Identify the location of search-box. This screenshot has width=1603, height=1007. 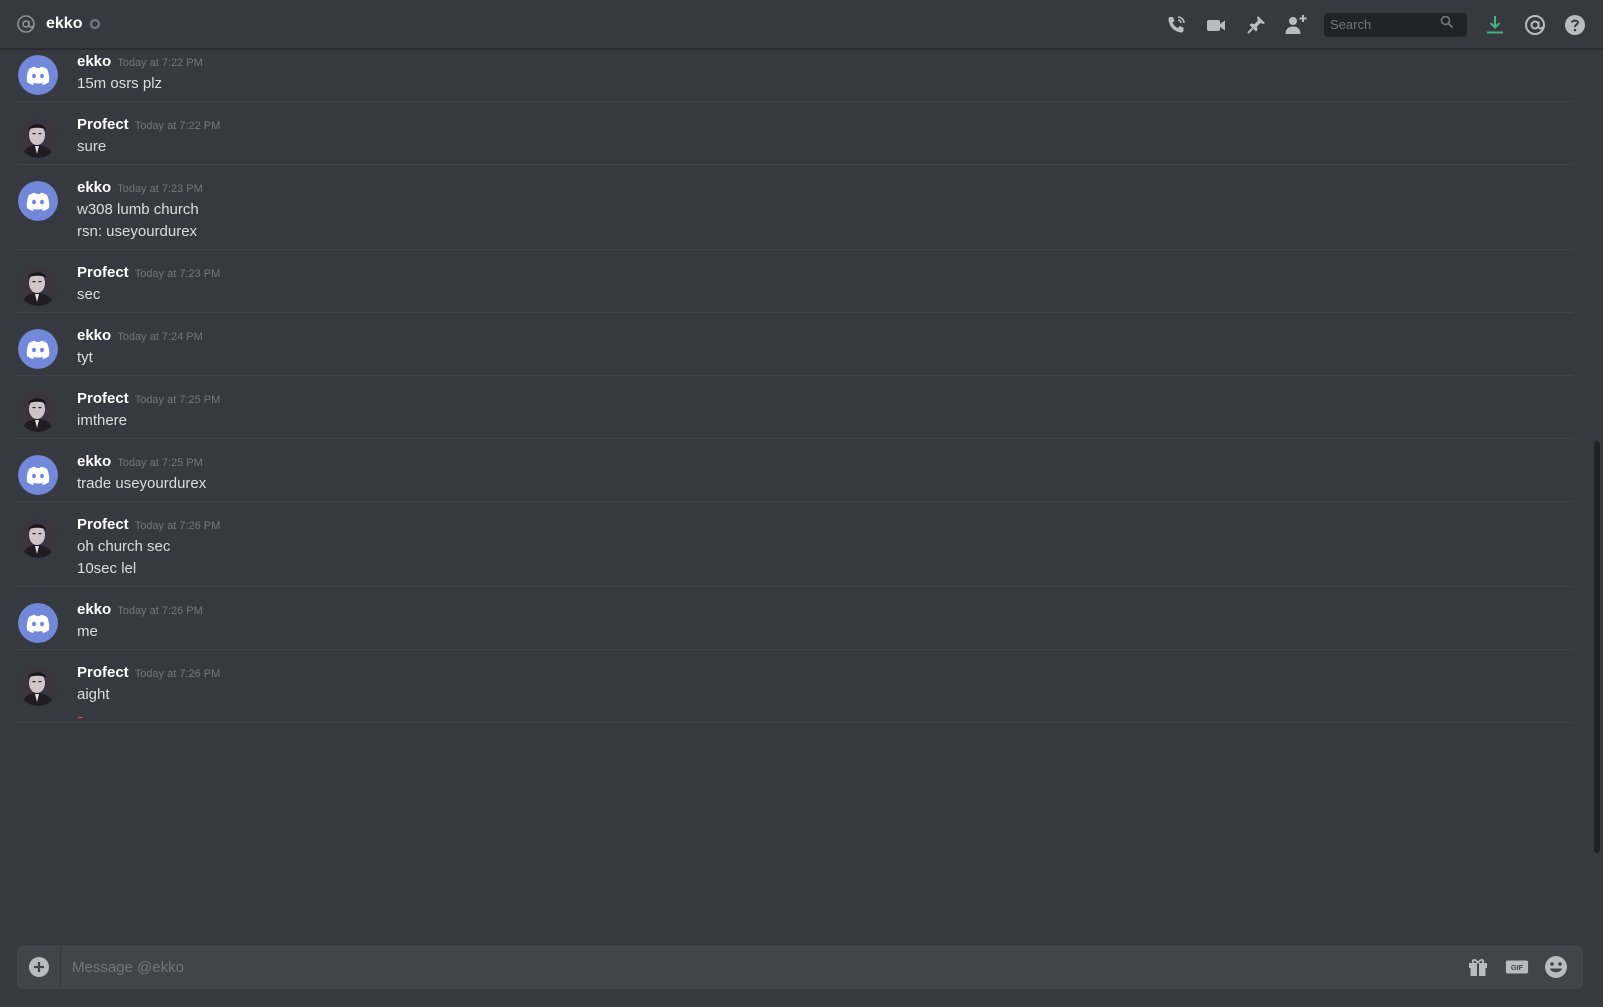
(1395, 24).